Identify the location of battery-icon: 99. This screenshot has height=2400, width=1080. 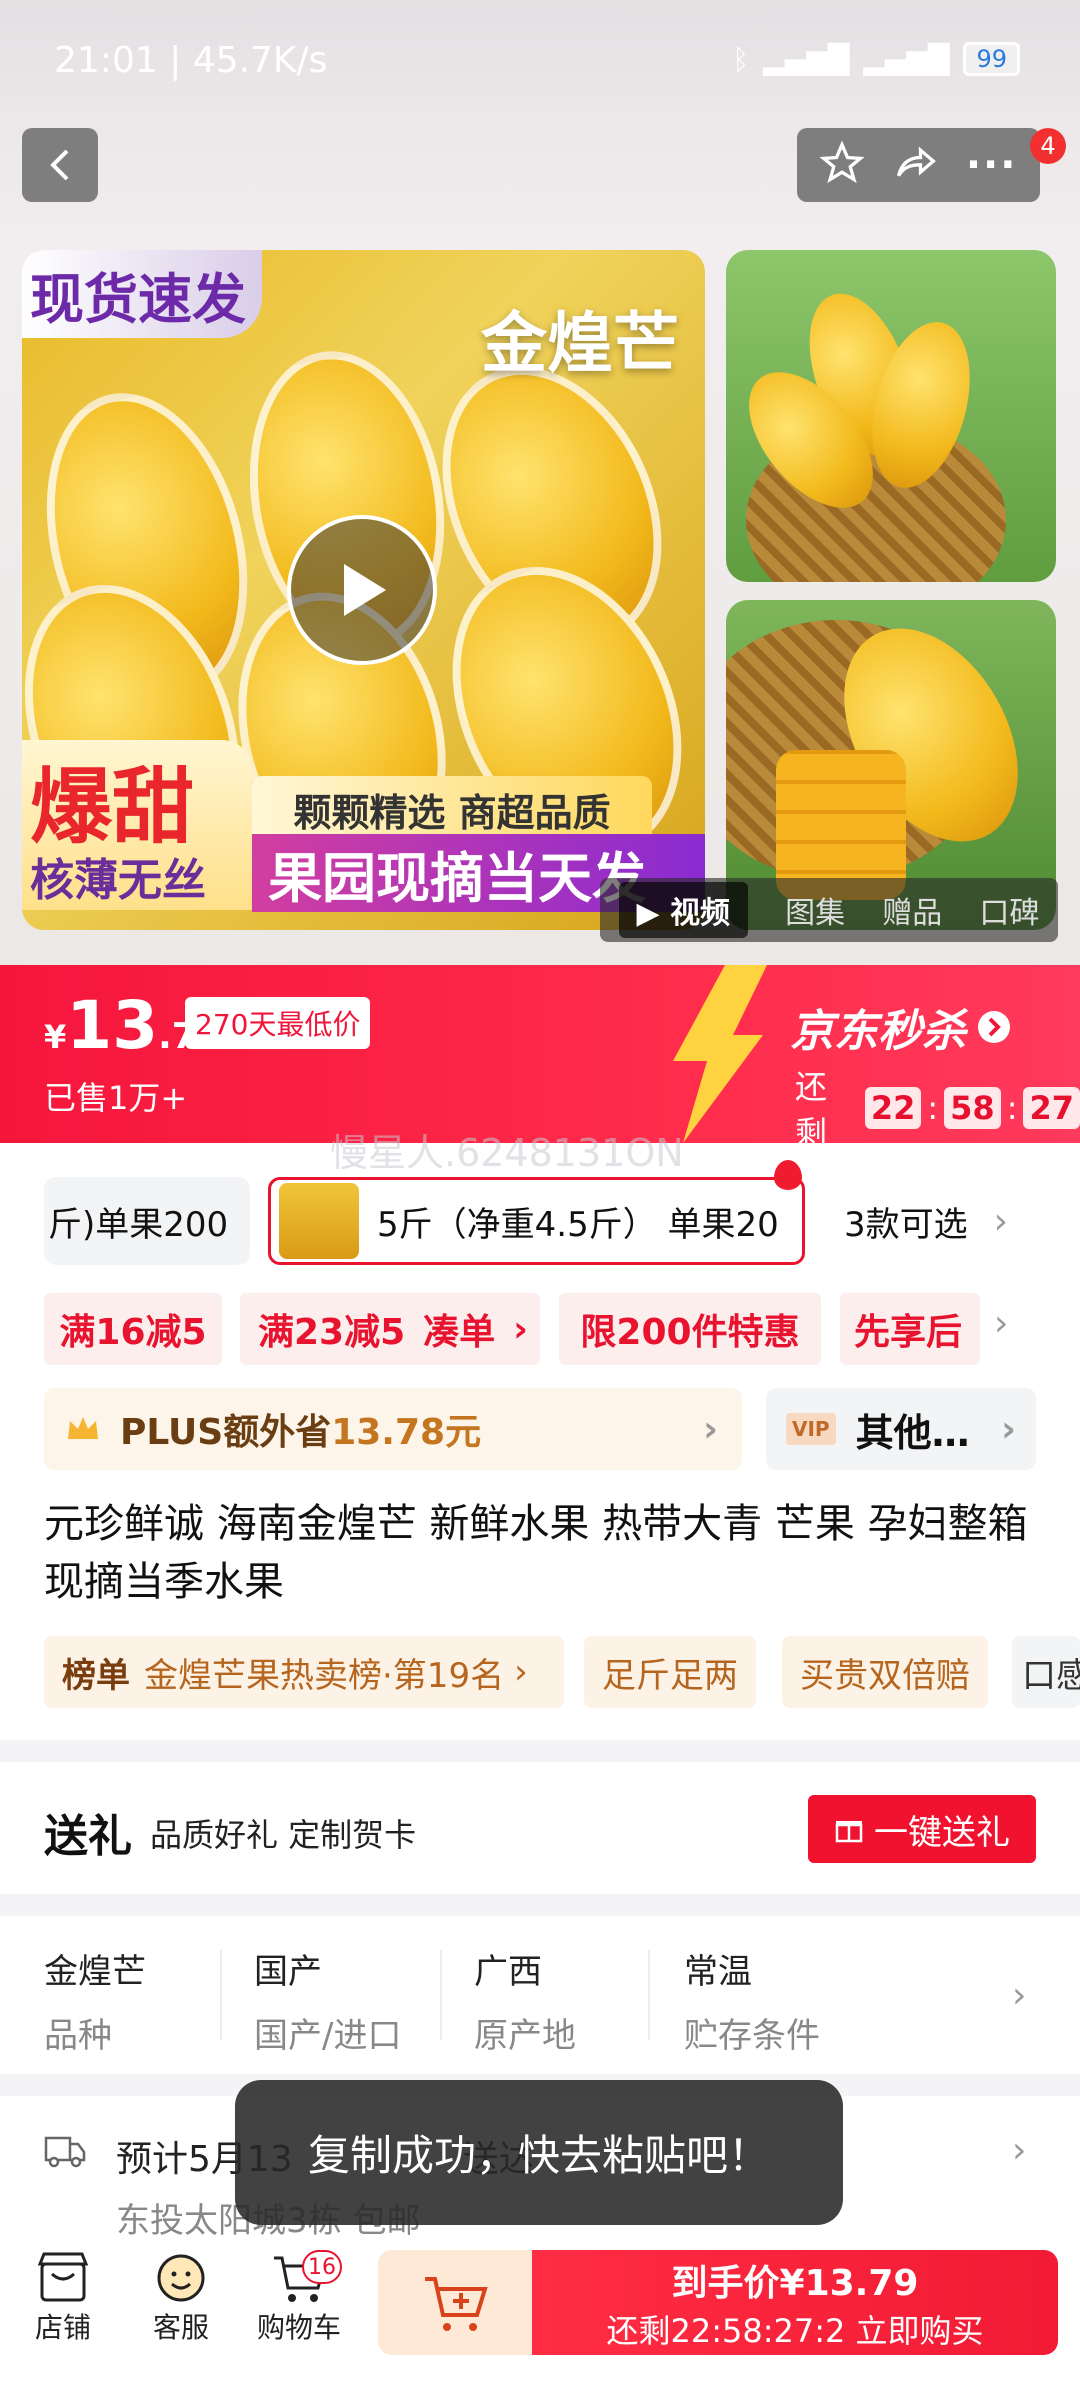
(991, 59).